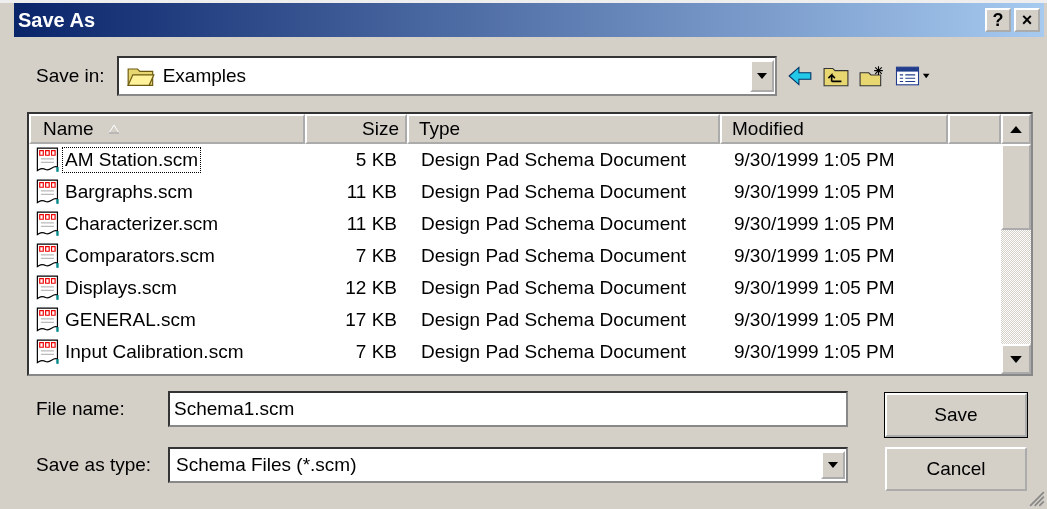 The height and width of the screenshot is (509, 1047). Describe the element at coordinates (130, 320) in the screenshot. I see `file-name-cell: GENERAL.scm` at that location.